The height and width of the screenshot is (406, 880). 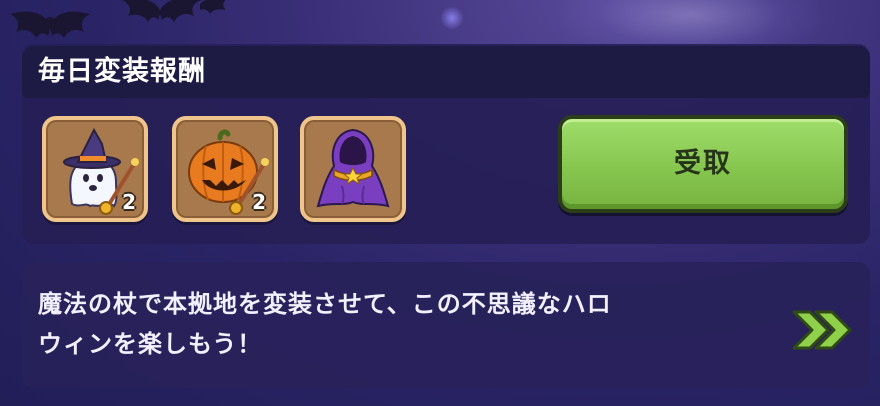 I want to click on description-line-1: 魔法の杖で本拠地を変装させて、この不思議なハロ, so click(x=325, y=304).